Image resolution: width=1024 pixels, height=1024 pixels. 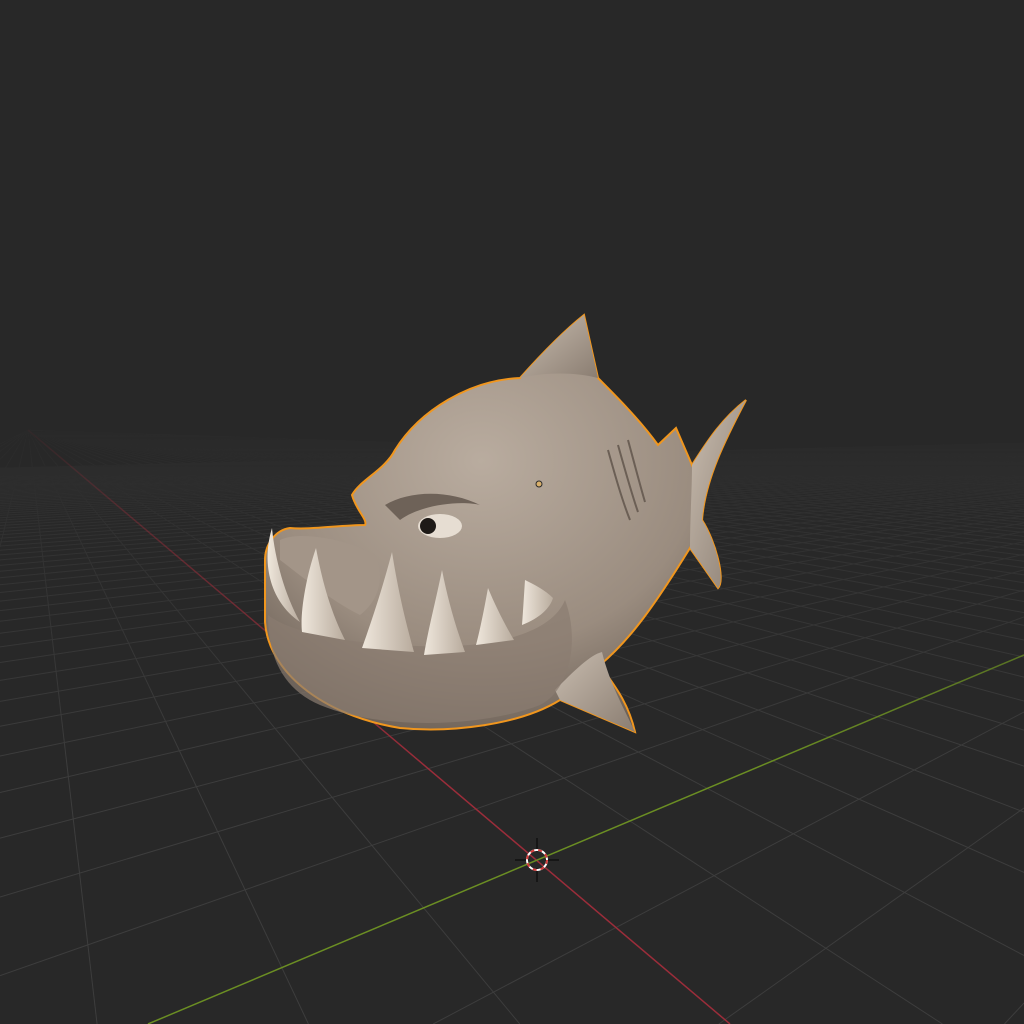 What do you see at coordinates (537, 860) in the screenshot?
I see `3d-cursor-icon` at bounding box center [537, 860].